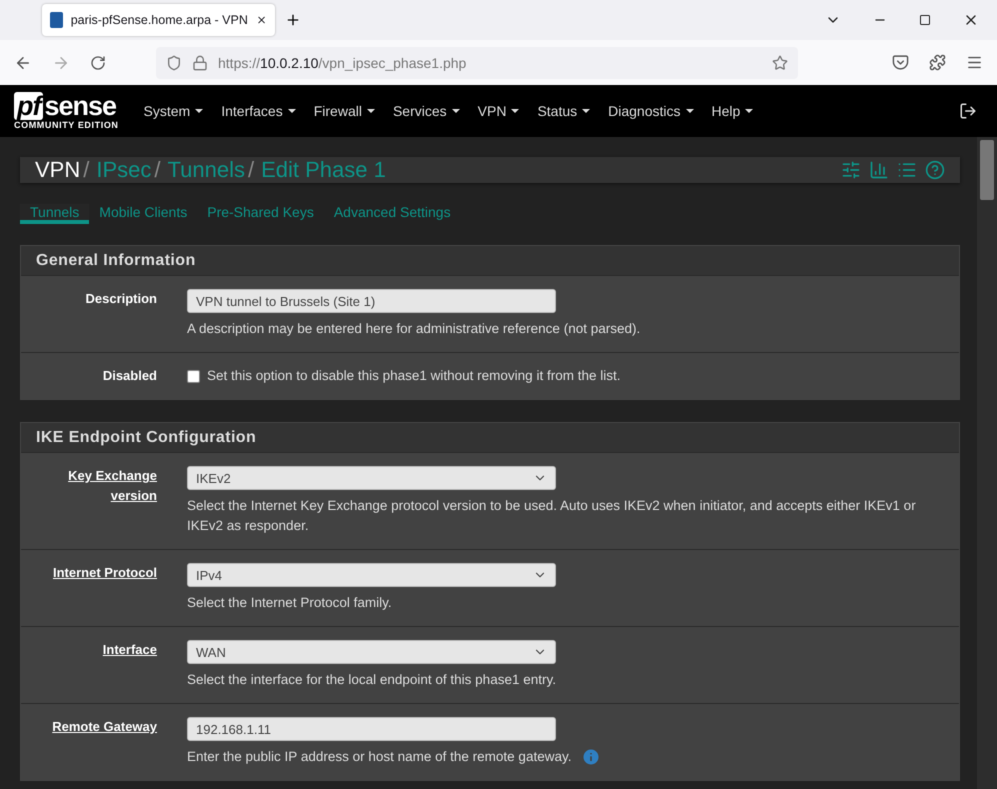 The height and width of the screenshot is (789, 997). What do you see at coordinates (104, 588) in the screenshot?
I see `field-label: Internet Protocol` at bounding box center [104, 588].